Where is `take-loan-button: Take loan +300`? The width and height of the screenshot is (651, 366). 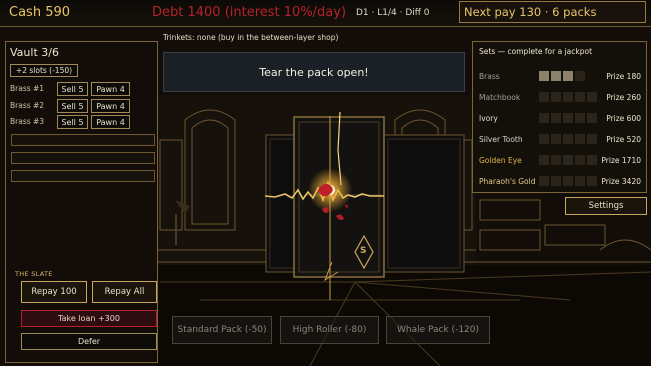 take-loan-button: Take loan +300 is located at coordinates (89, 318).